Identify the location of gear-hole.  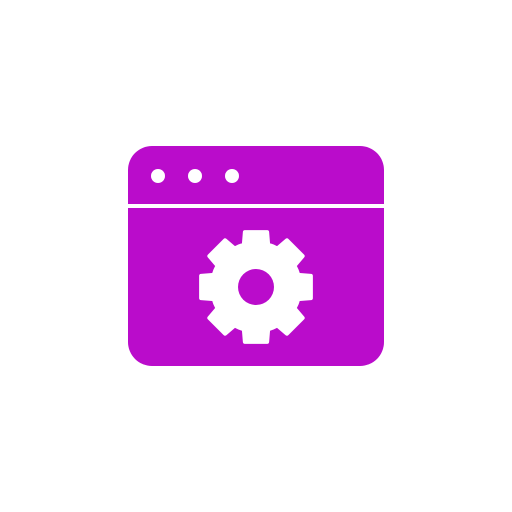
(256, 287).